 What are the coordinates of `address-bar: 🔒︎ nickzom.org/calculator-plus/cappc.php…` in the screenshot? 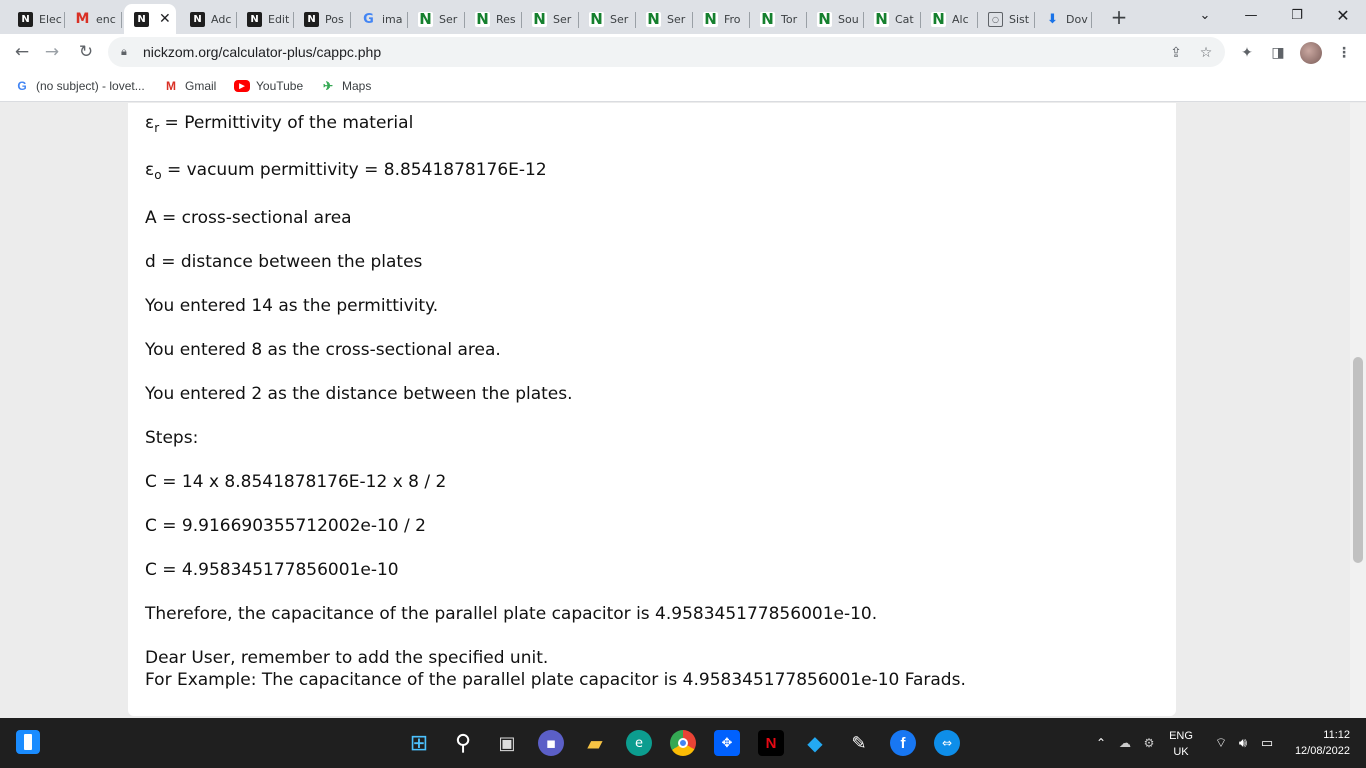 It's located at (666, 52).